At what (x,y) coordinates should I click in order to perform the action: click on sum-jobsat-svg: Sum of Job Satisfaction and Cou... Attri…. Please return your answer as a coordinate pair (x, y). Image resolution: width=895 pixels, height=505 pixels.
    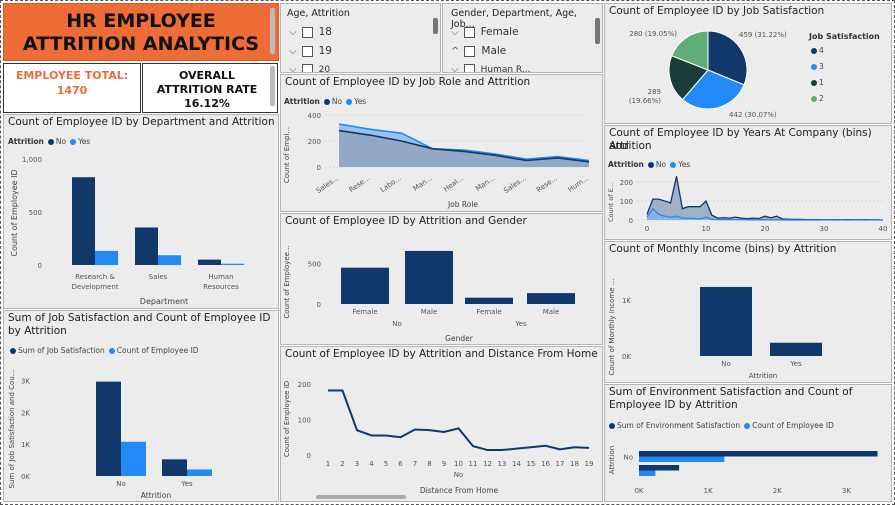
    Looking at the image, I should click on (110, 435).